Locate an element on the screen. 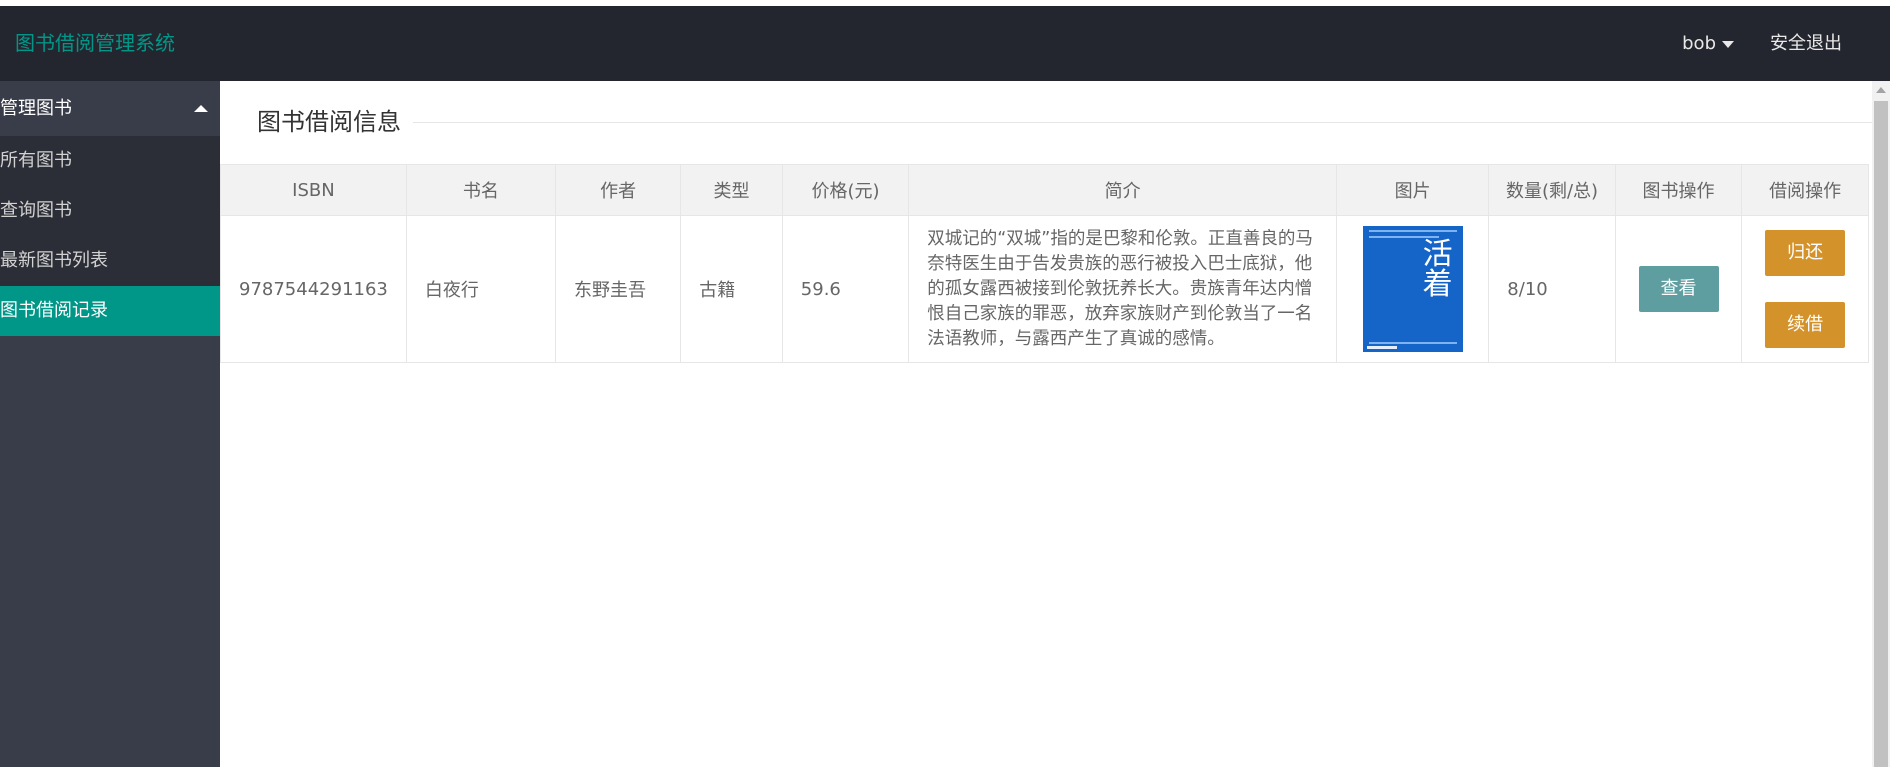 Image resolution: width=1890 pixels, height=767 pixels. cell-borrow-actions: 归还 续借 is located at coordinates (1805, 289).